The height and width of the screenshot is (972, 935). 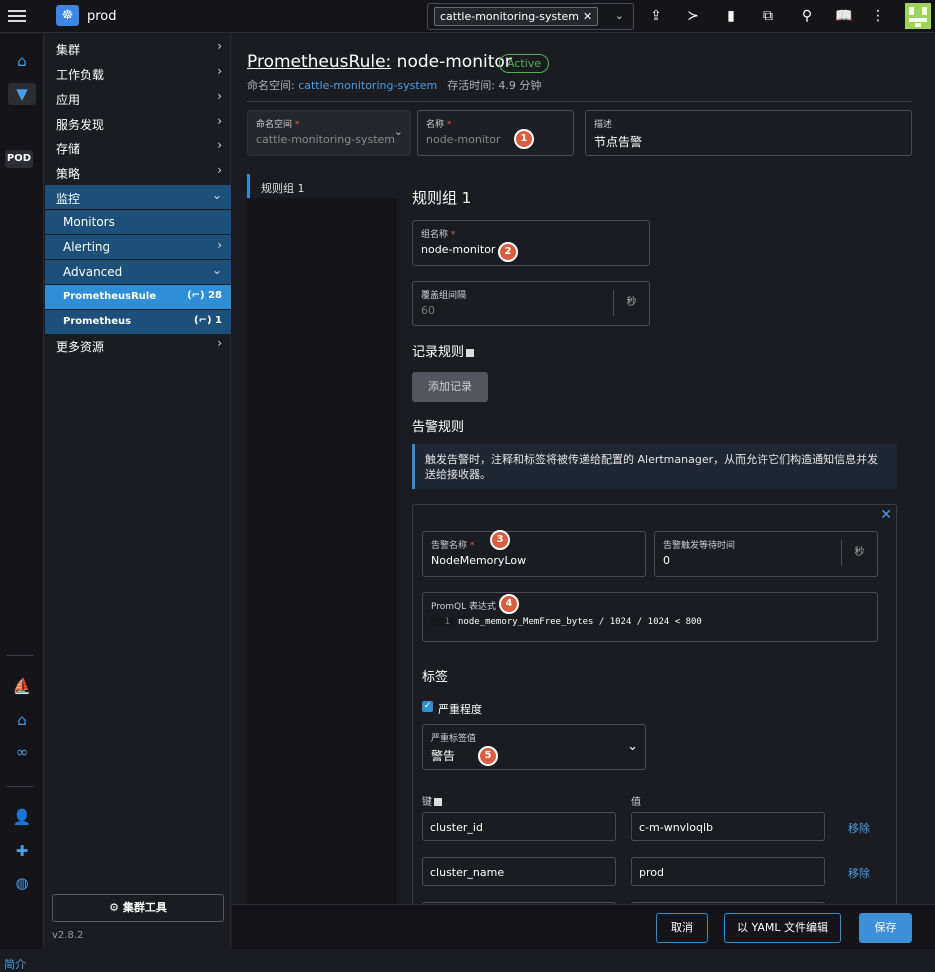 What do you see at coordinates (138, 297) in the screenshot?
I see `sidebar-item-prometheusrule: PrometheusRule (⌐) 28` at bounding box center [138, 297].